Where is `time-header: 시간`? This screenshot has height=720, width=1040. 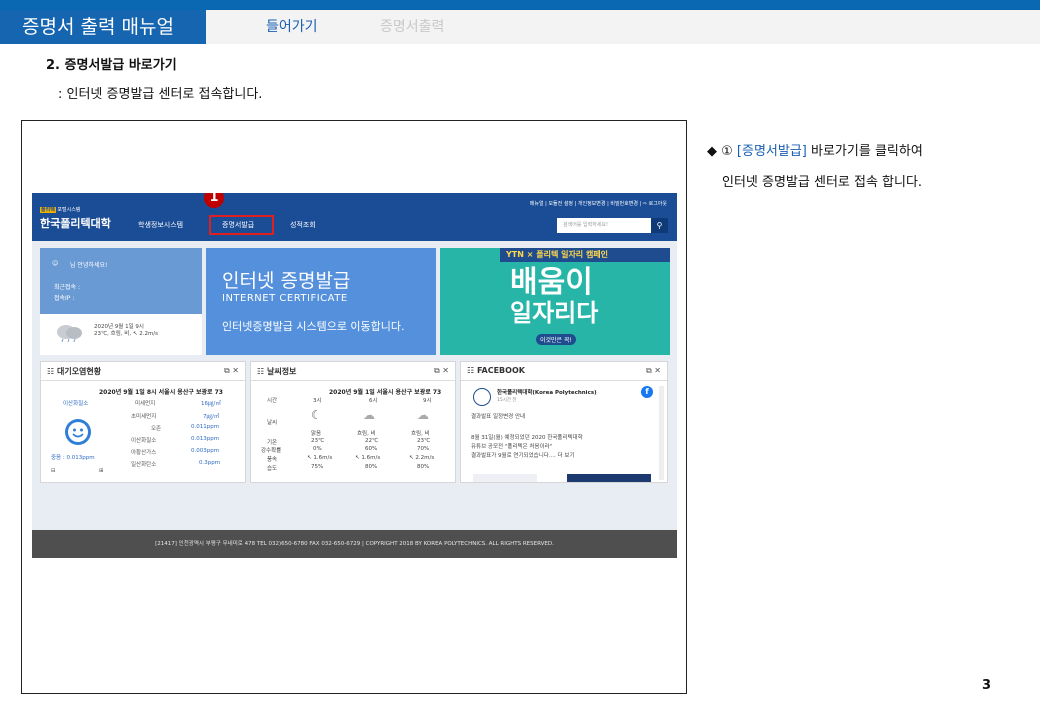
time-header: 시간 is located at coordinates (272, 401).